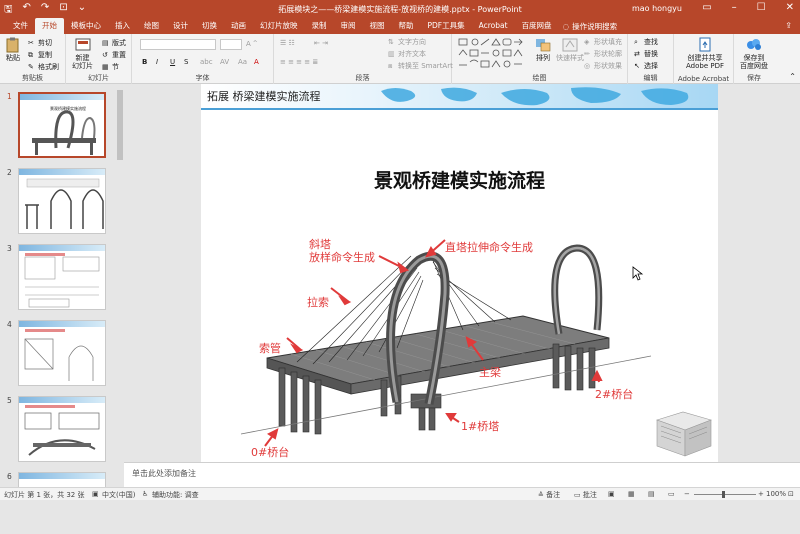  What do you see at coordinates (420, 66) in the screenshot?
I see `smartart-button: ⧈ 转换至 SmartArt` at bounding box center [420, 66].